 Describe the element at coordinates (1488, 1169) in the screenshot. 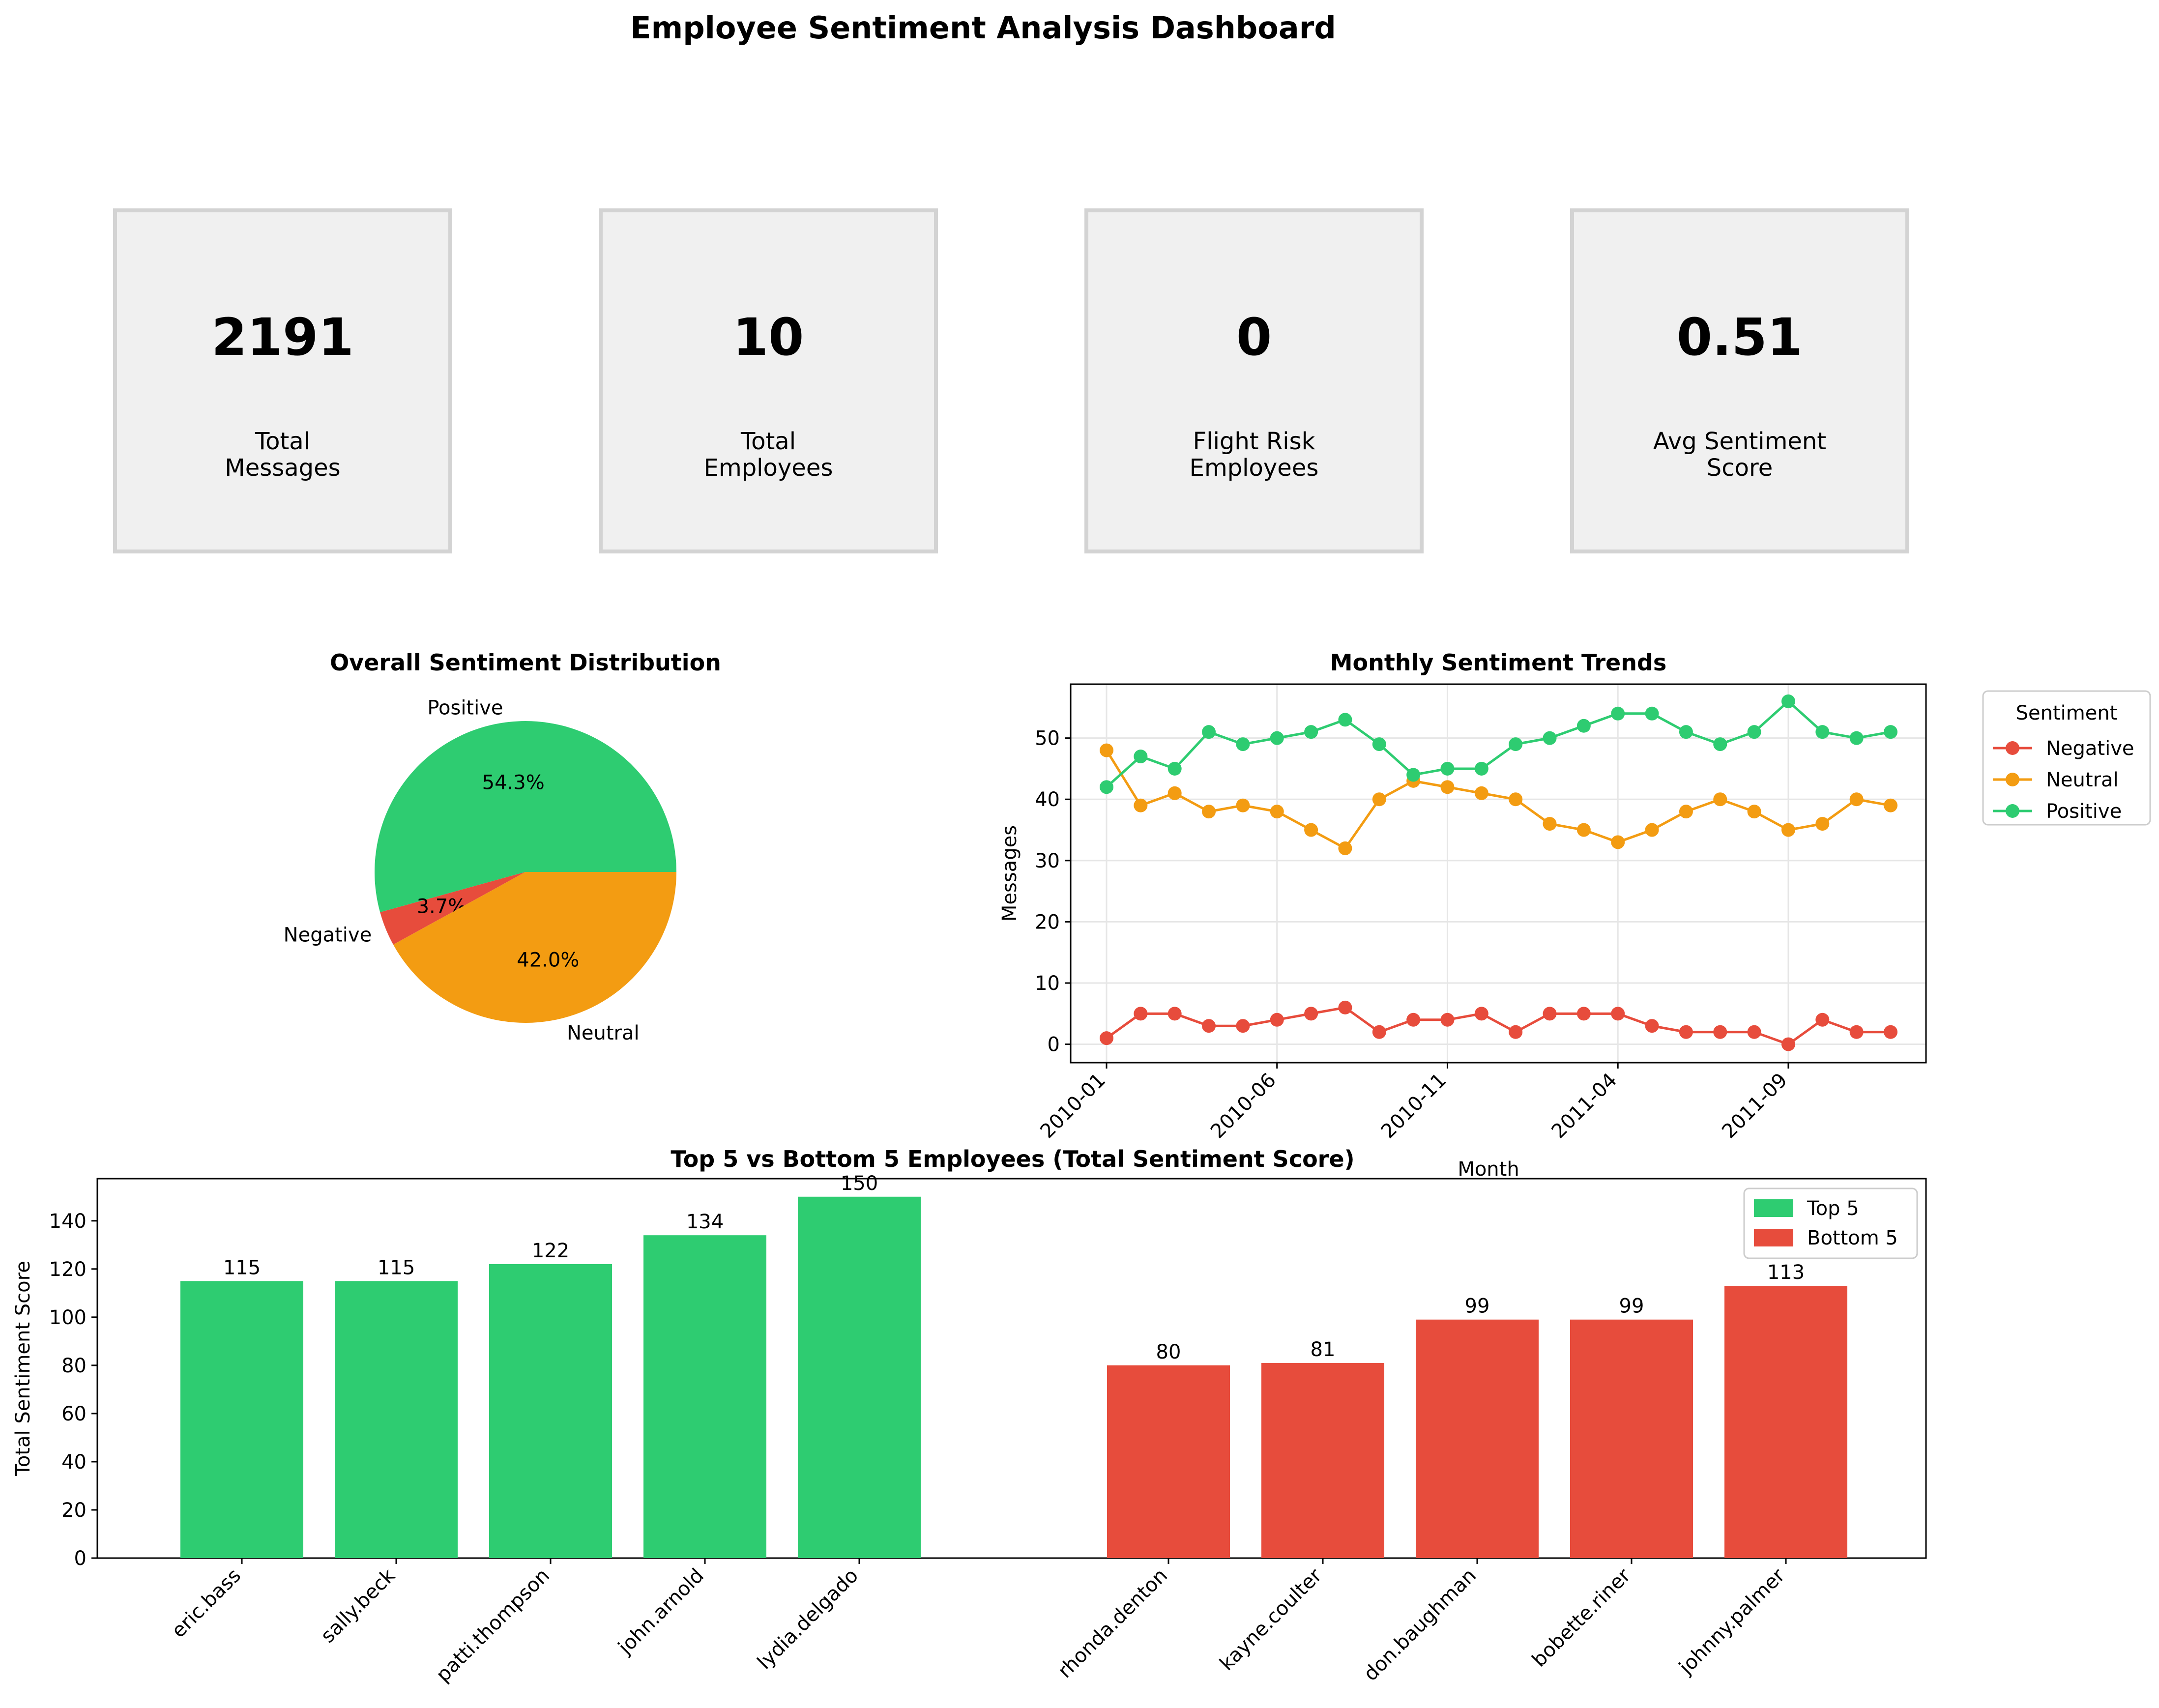

I see `x-axis-label: Month` at that location.